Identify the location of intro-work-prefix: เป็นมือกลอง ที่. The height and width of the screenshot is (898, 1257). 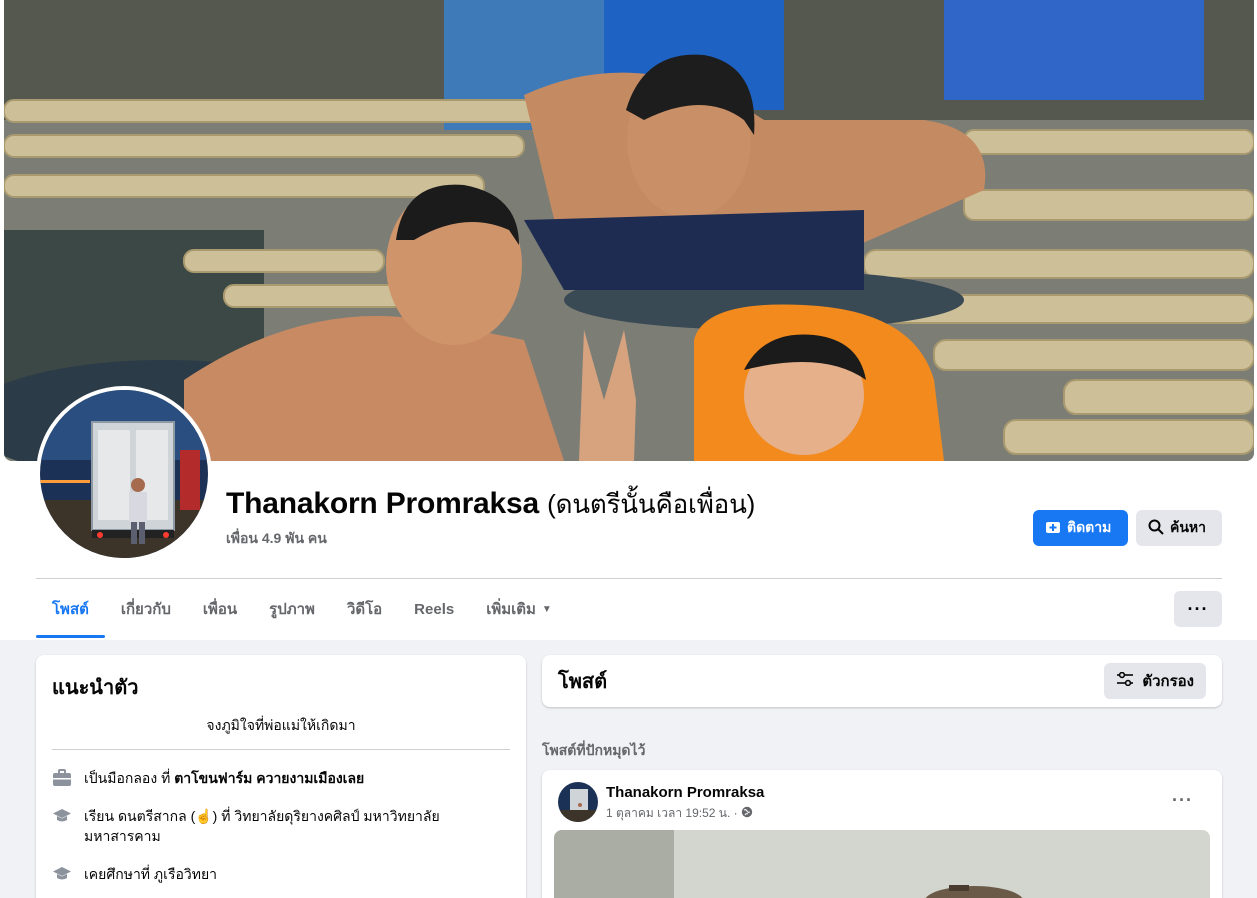
(129, 778).